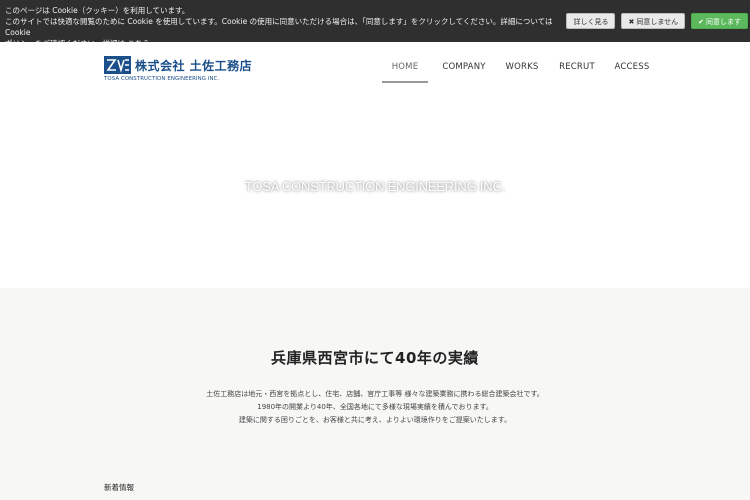  I want to click on cookie-details-button: 詳しく見る, so click(591, 21).